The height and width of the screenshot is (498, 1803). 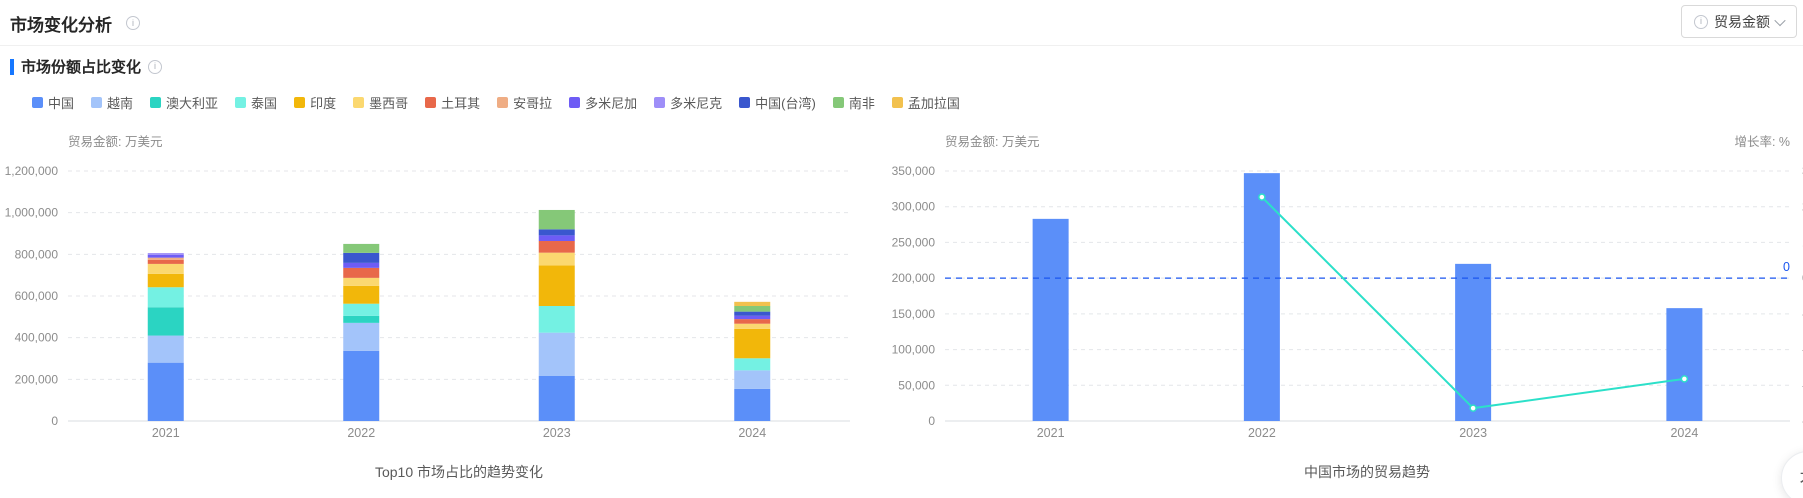 I want to click on left-y-tick-label: 100,000, so click(x=914, y=350).